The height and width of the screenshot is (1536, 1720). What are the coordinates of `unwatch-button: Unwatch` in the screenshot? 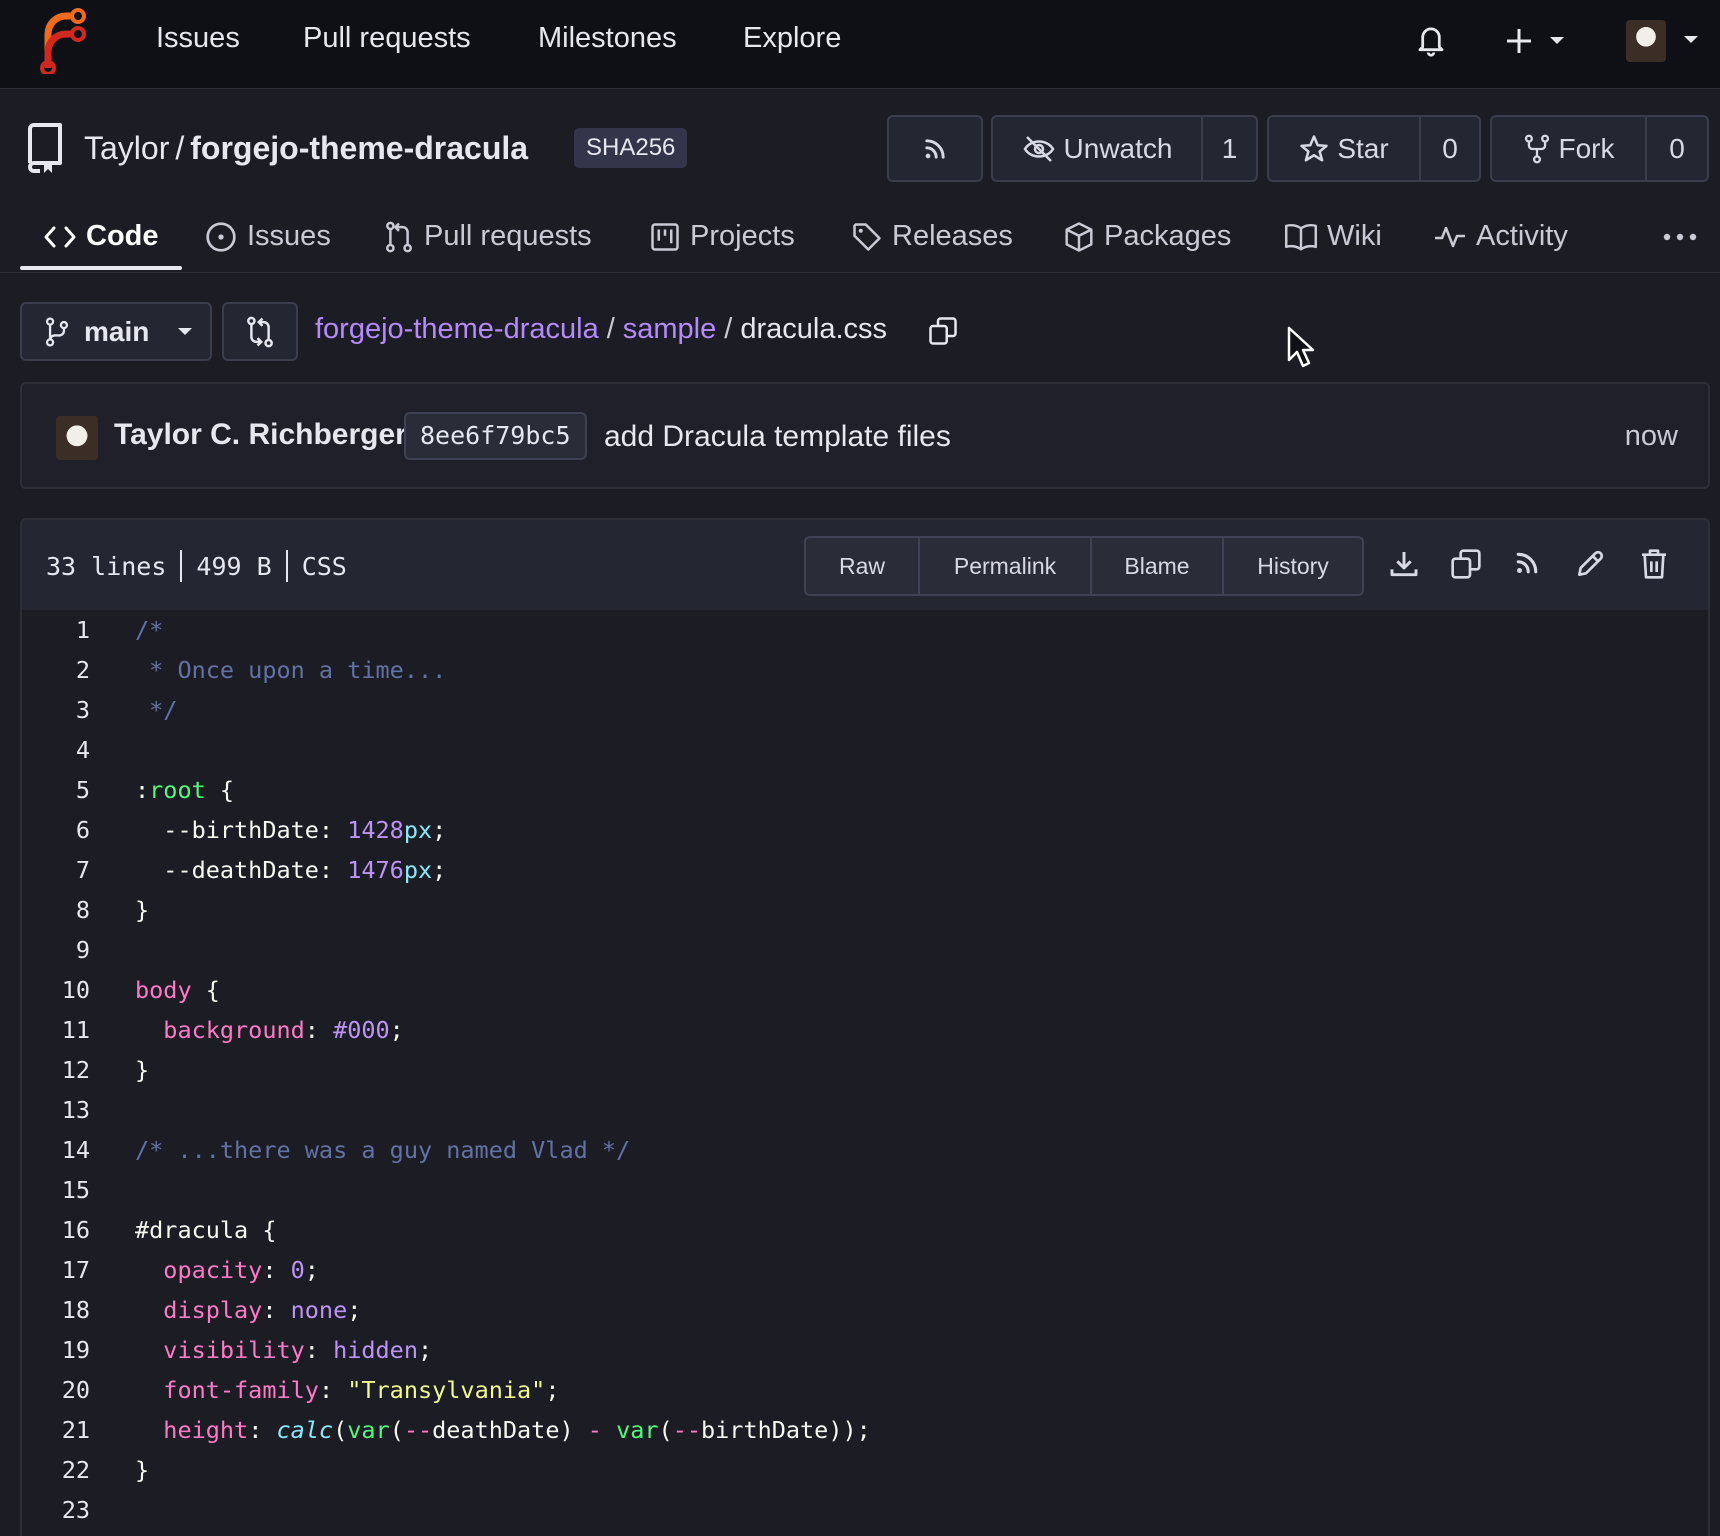 It's located at (1097, 148).